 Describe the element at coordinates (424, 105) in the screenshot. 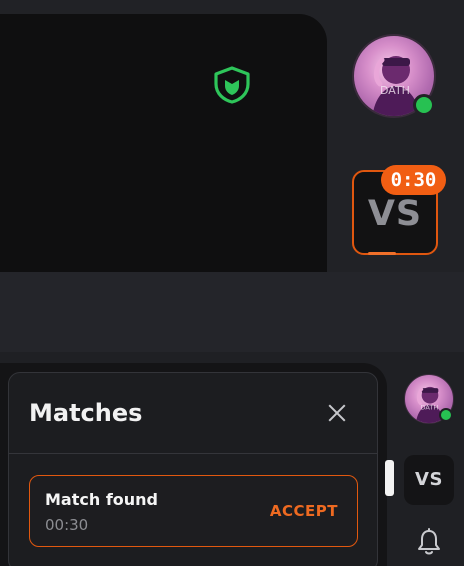

I see `online-status-indicator` at that location.